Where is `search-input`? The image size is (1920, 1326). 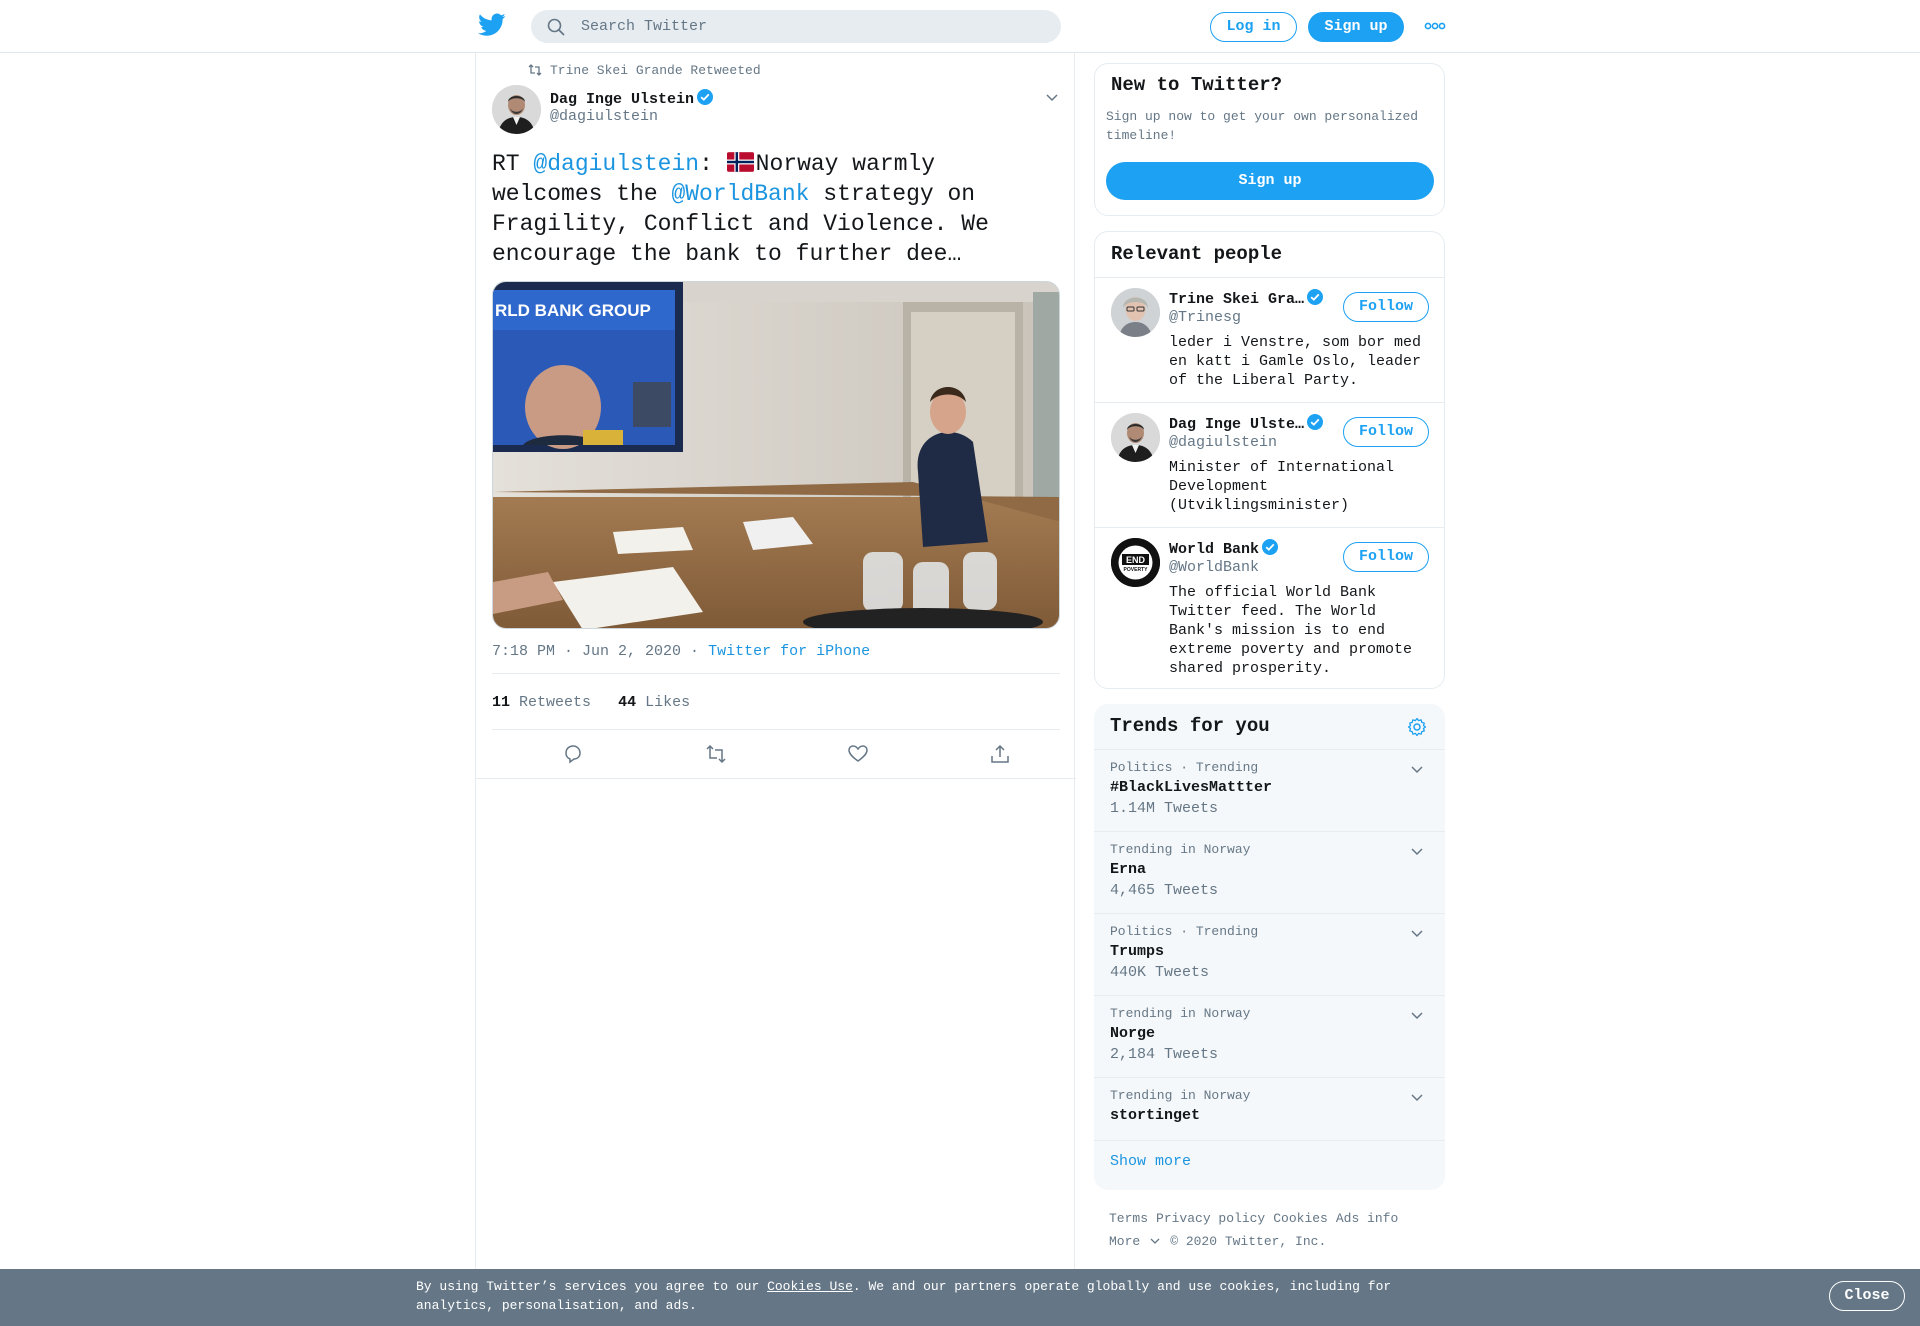 search-input is located at coordinates (811, 26).